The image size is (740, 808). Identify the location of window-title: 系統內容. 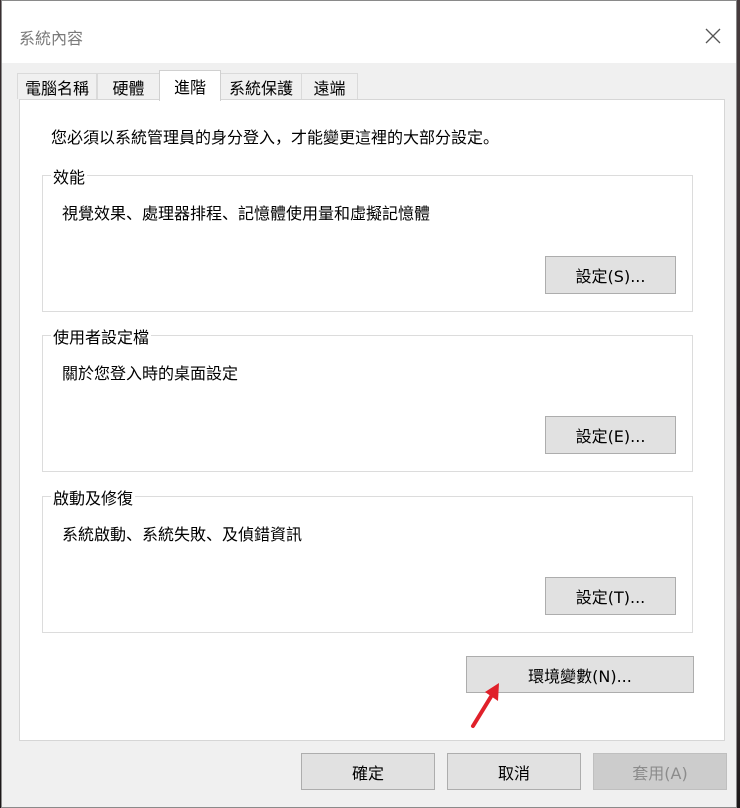
(51, 38).